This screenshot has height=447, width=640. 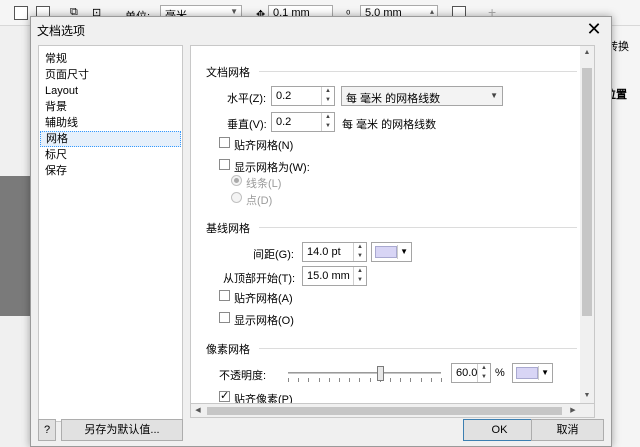 What do you see at coordinates (110, 59) in the screenshot?
I see `nav-item-general: 常规` at bounding box center [110, 59].